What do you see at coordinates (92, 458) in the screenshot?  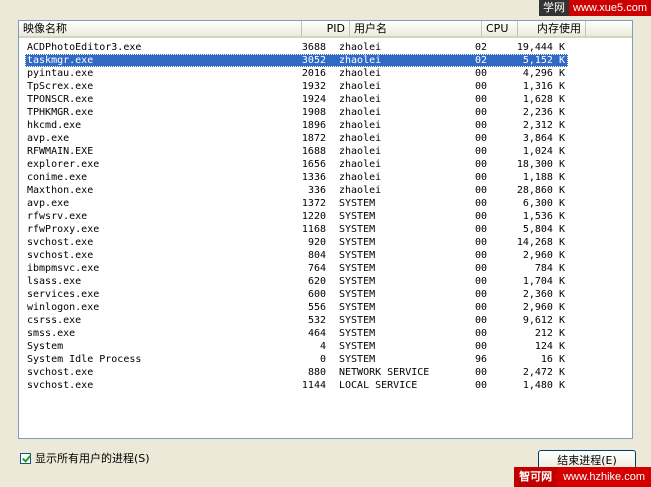 I see `show-all-users-label: 显示所有用户的进程(S)` at bounding box center [92, 458].